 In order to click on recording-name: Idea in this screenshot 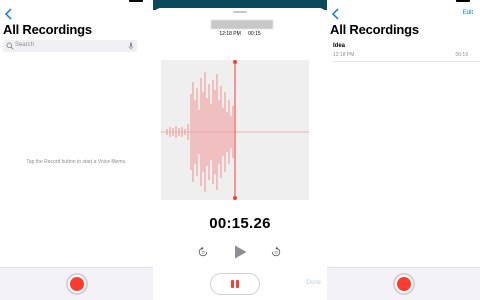, I will do `click(339, 46)`.